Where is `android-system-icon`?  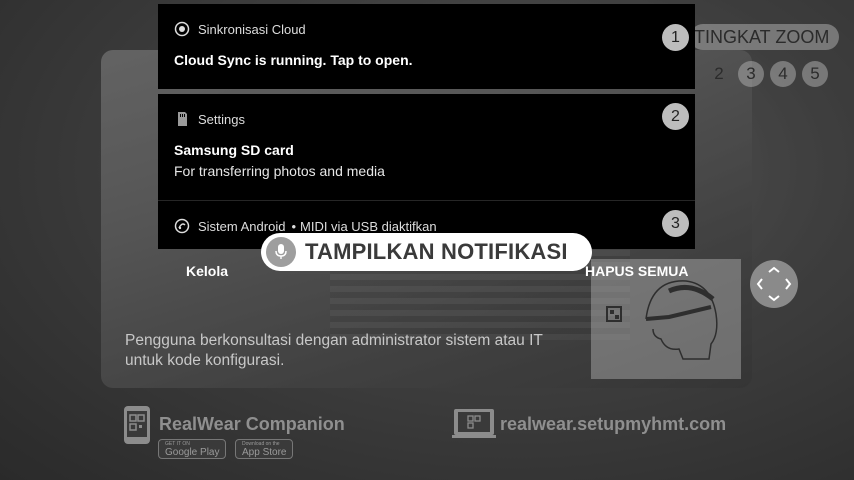 android-system-icon is located at coordinates (182, 226).